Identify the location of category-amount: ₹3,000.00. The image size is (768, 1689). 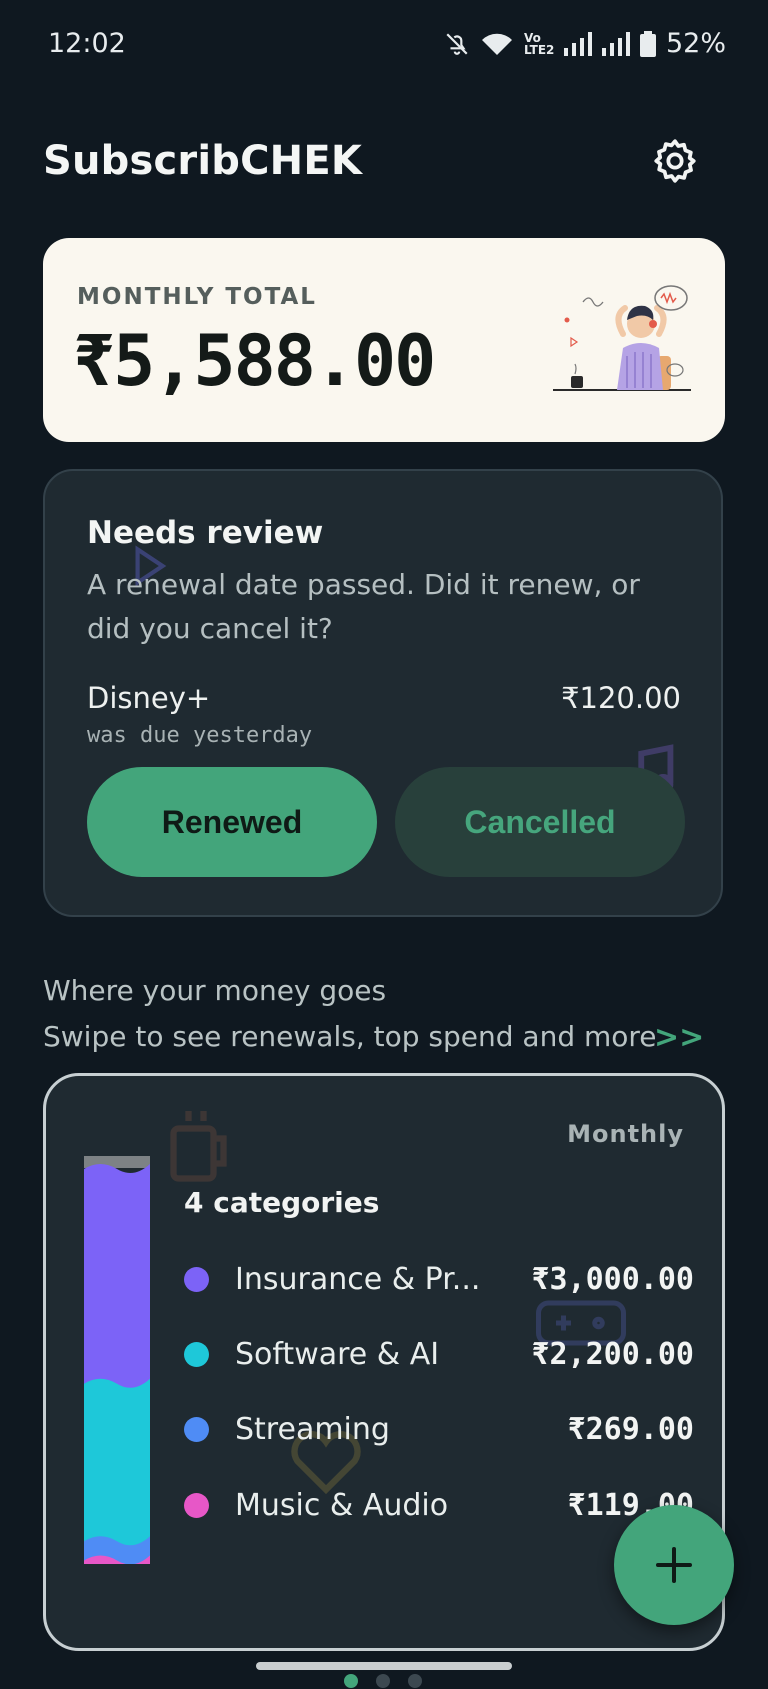
(612, 1279).